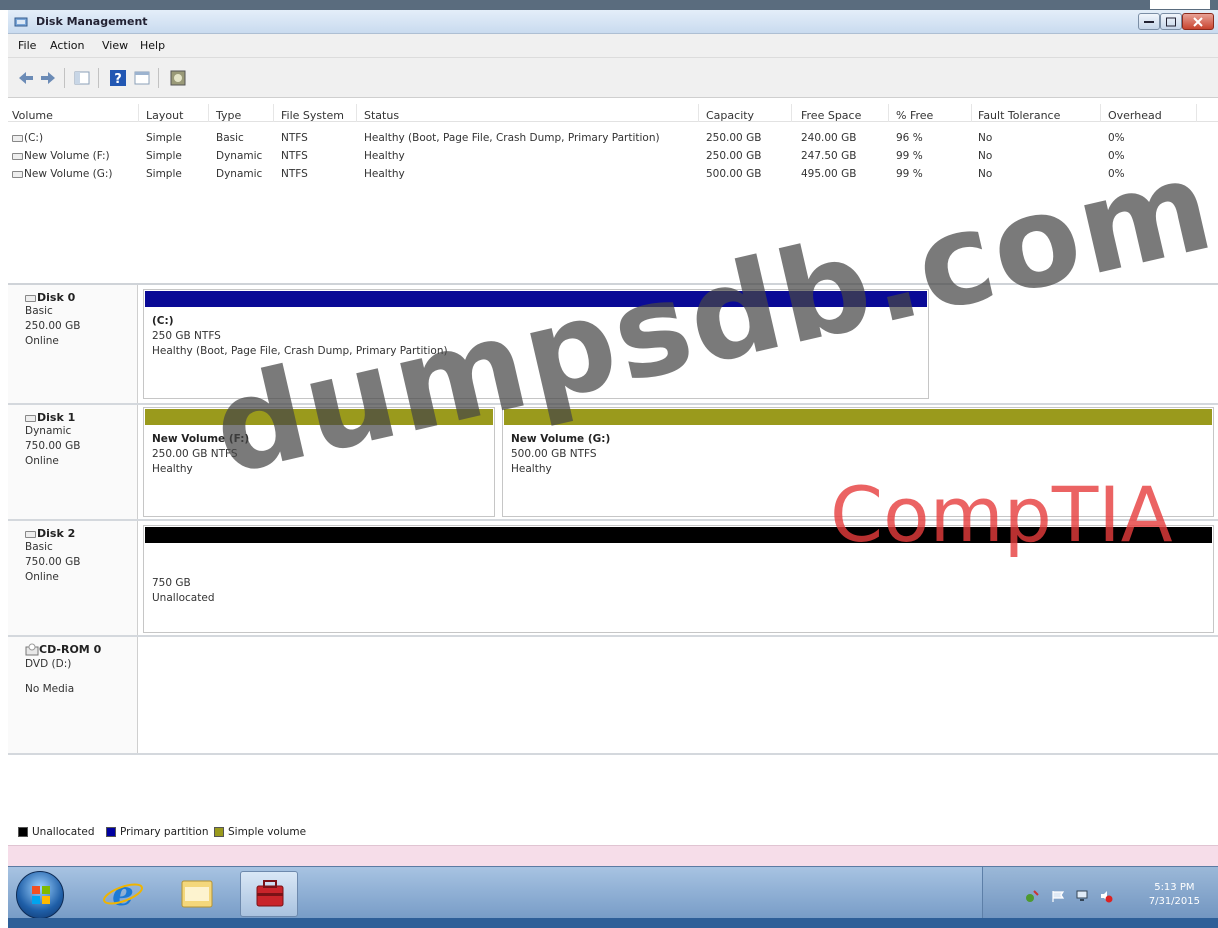  I want to click on windows-explorer-icon, so click(197, 894).